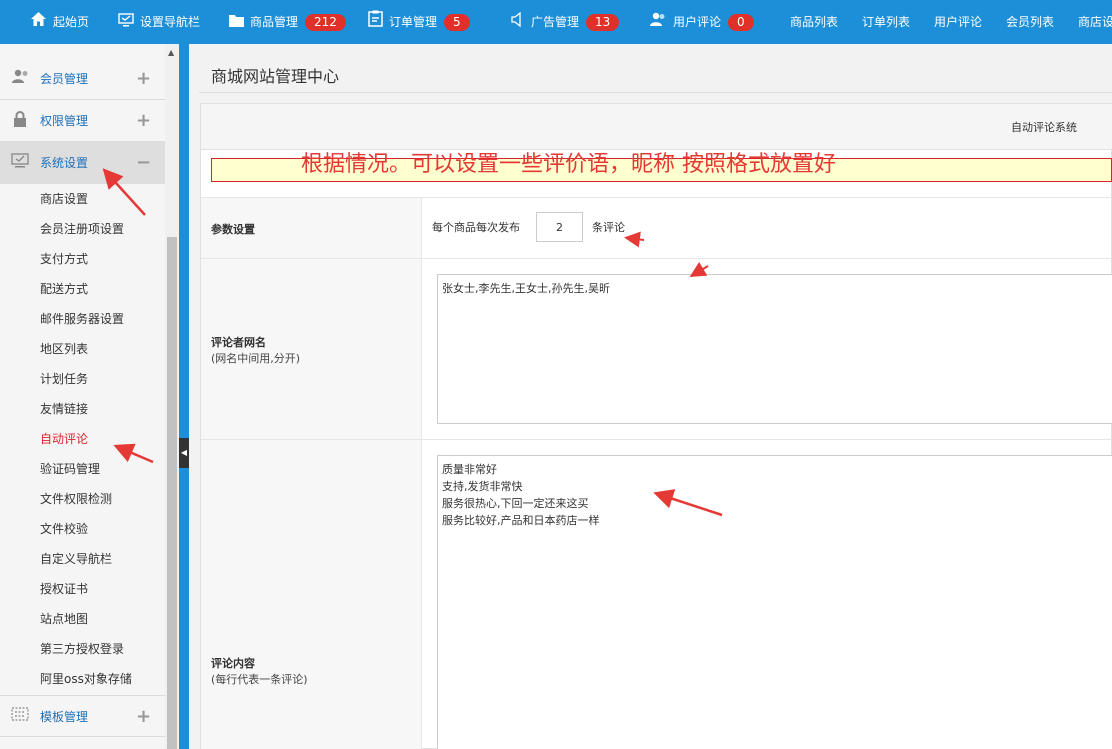 This screenshot has width=1112, height=749. What do you see at coordinates (70, 469) in the screenshot?
I see `sidebar-item-captcha: 验证码管理` at bounding box center [70, 469].